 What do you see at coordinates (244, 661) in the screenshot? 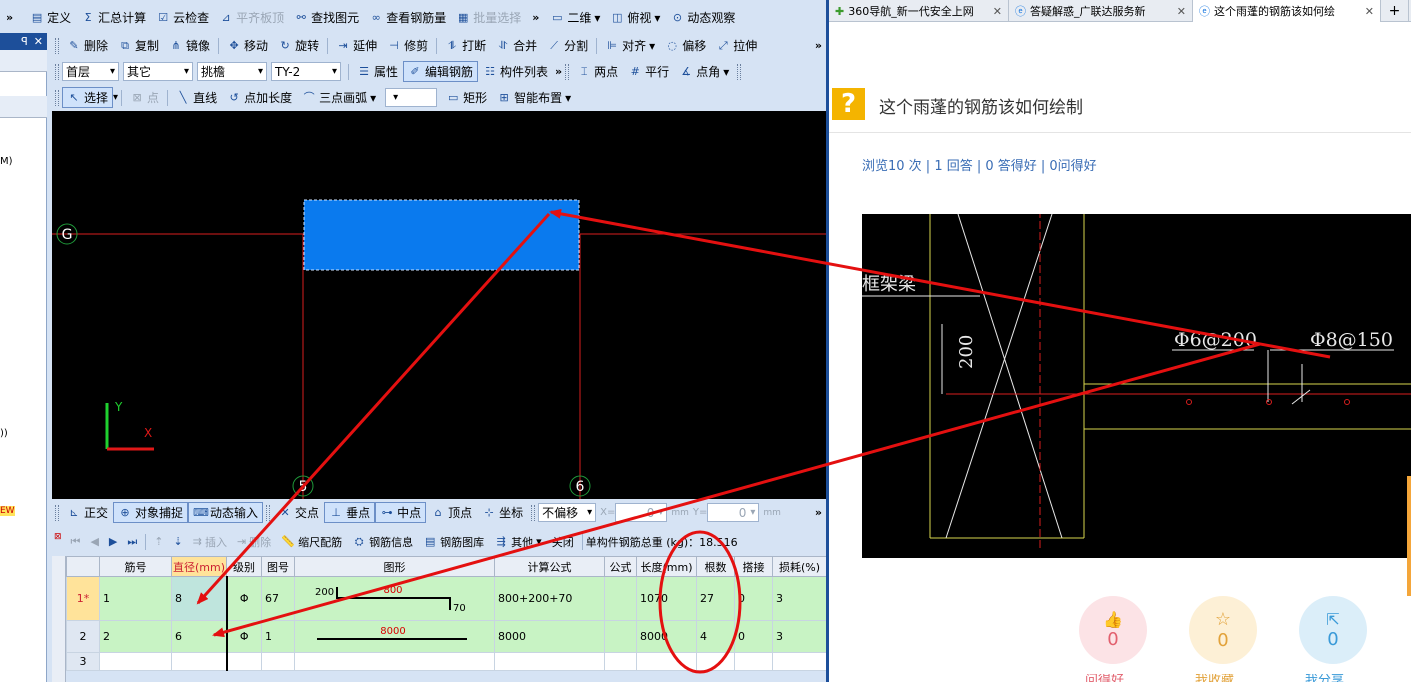
I see `cell-grade` at bounding box center [244, 661].